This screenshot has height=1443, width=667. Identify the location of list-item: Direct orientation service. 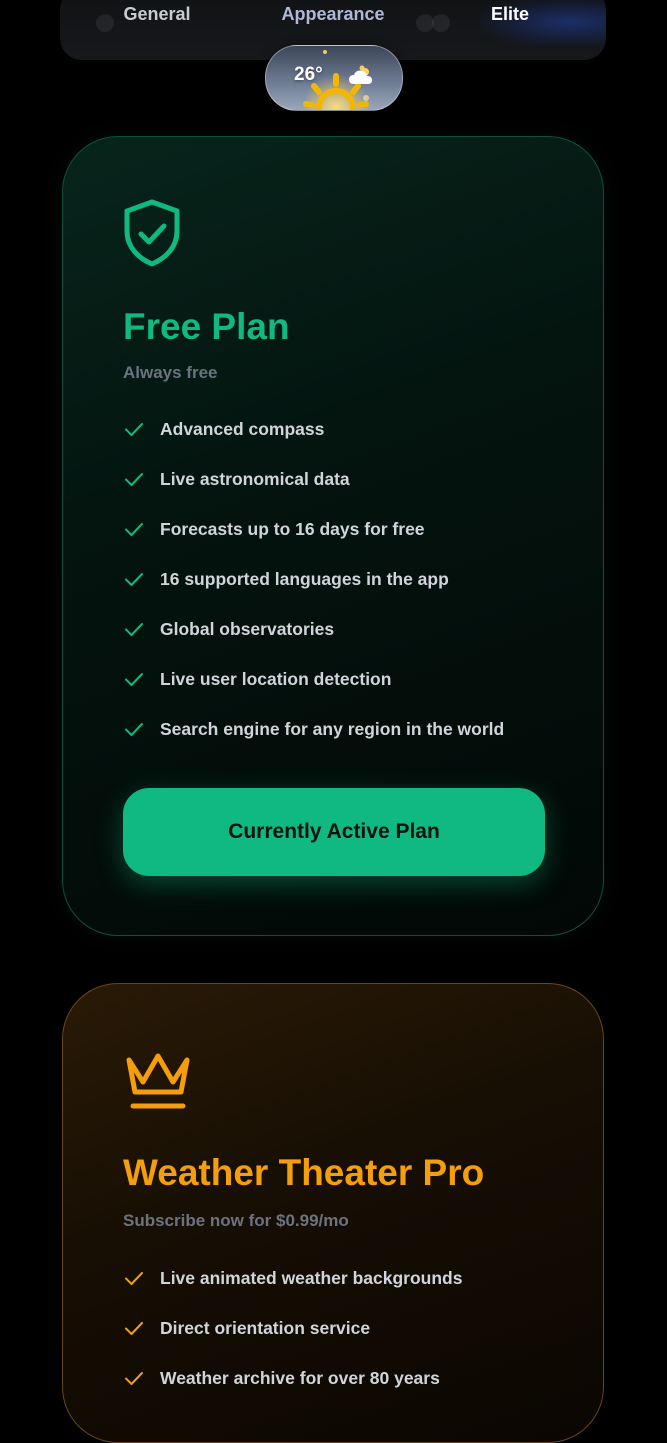
(292, 1341).